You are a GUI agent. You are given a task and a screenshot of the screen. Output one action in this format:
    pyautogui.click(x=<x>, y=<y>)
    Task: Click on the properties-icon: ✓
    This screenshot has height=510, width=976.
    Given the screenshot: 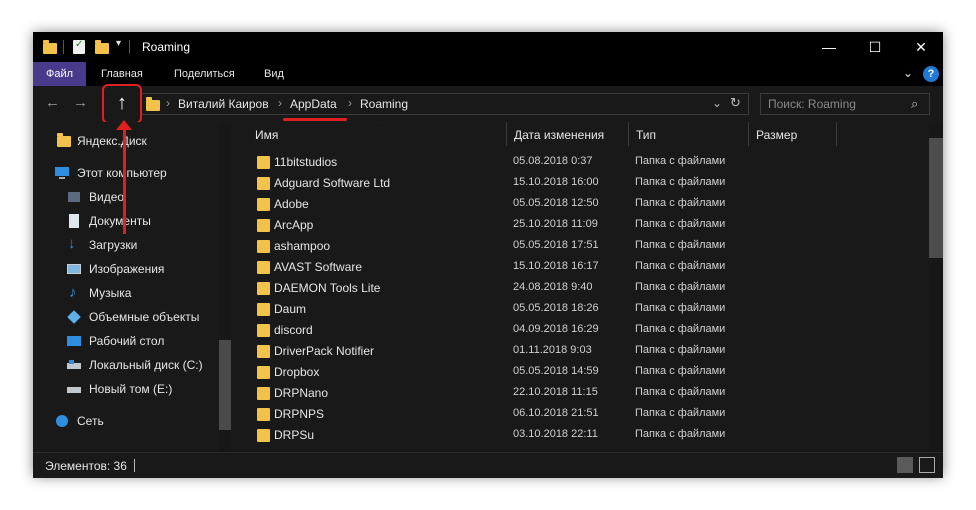 What is the action you would take?
    pyautogui.click(x=79, y=47)
    